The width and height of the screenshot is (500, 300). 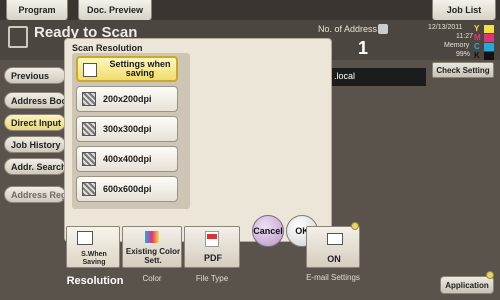 What do you see at coordinates (489, 56) in the screenshot?
I see `toner-bar-k` at bounding box center [489, 56].